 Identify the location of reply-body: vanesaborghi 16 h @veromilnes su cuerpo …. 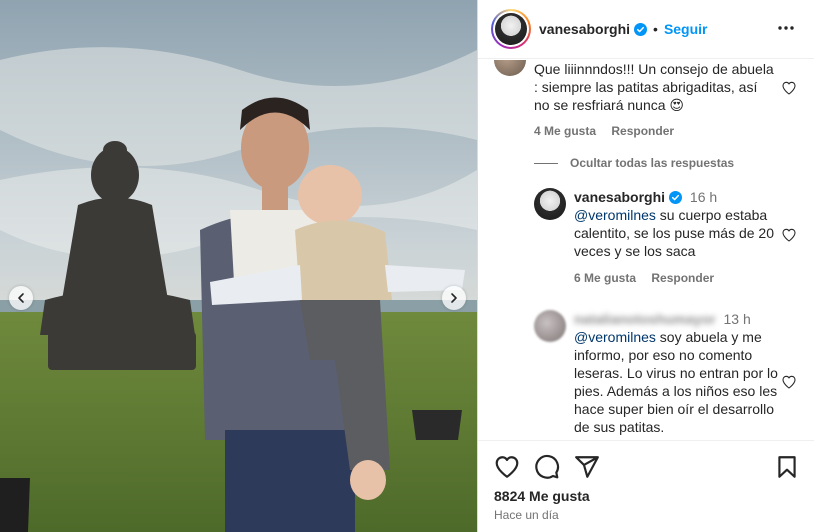
(676, 224).